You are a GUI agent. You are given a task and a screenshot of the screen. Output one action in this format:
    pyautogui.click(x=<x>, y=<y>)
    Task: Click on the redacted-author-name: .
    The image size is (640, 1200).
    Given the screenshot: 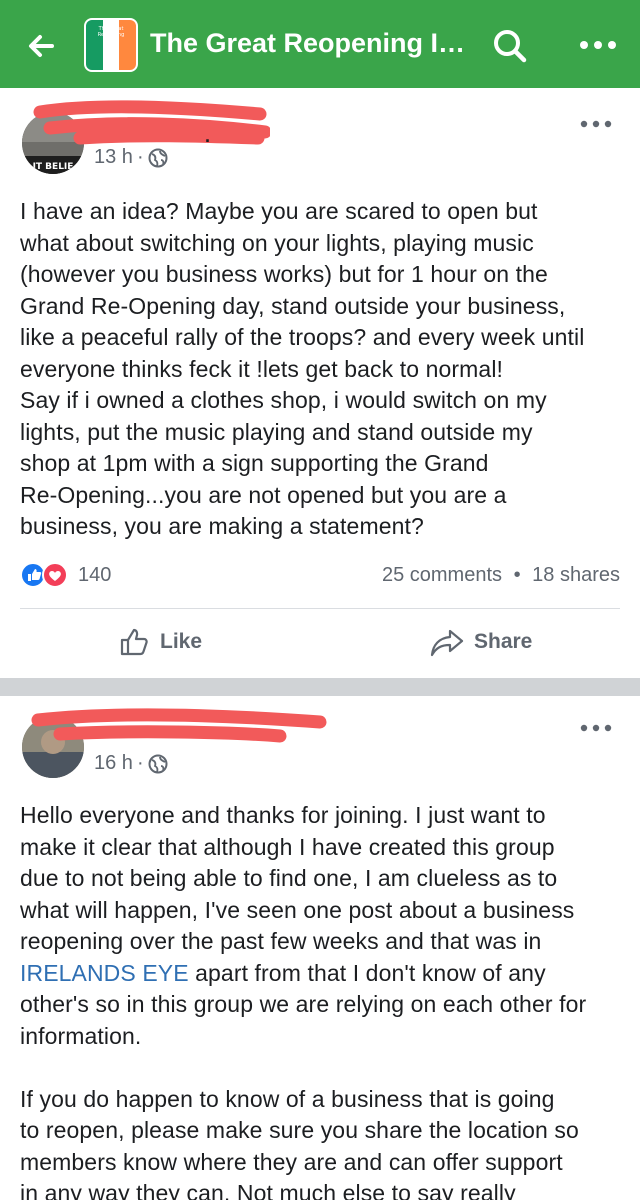 What is the action you would take?
    pyautogui.click(x=151, y=123)
    